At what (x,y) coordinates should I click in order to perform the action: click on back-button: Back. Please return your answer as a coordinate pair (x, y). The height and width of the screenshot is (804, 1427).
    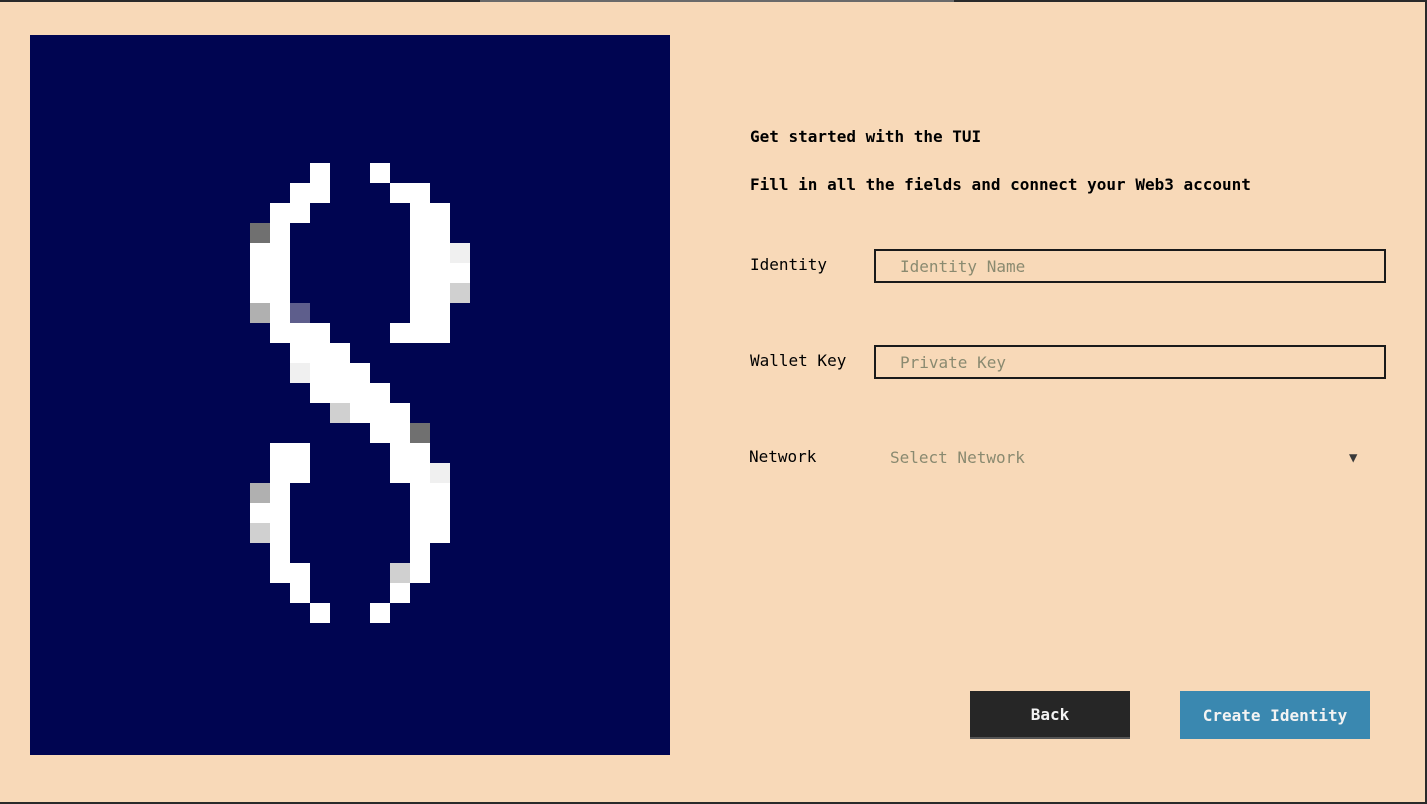
    Looking at the image, I should click on (1050, 715).